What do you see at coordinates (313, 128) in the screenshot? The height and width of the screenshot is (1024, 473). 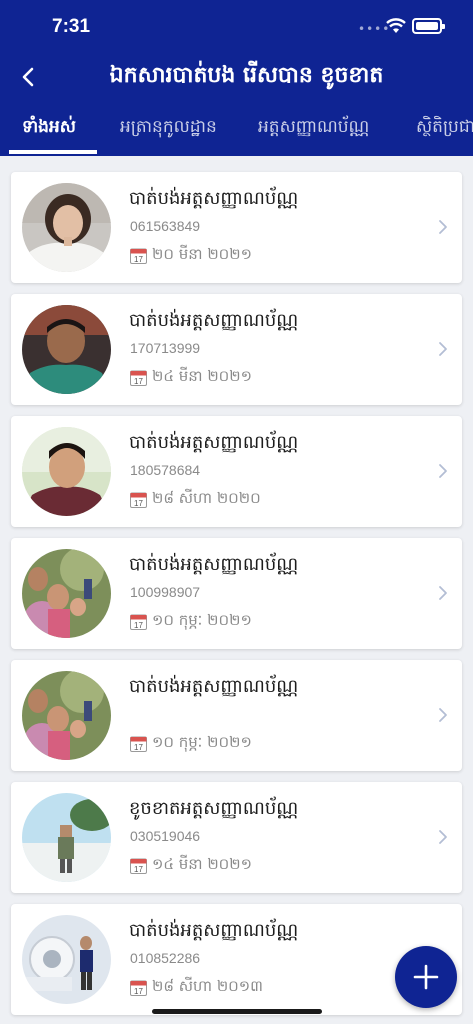 I see `tab-id-card: អត្តសញ្ញាណប័ណ្ណ` at bounding box center [313, 128].